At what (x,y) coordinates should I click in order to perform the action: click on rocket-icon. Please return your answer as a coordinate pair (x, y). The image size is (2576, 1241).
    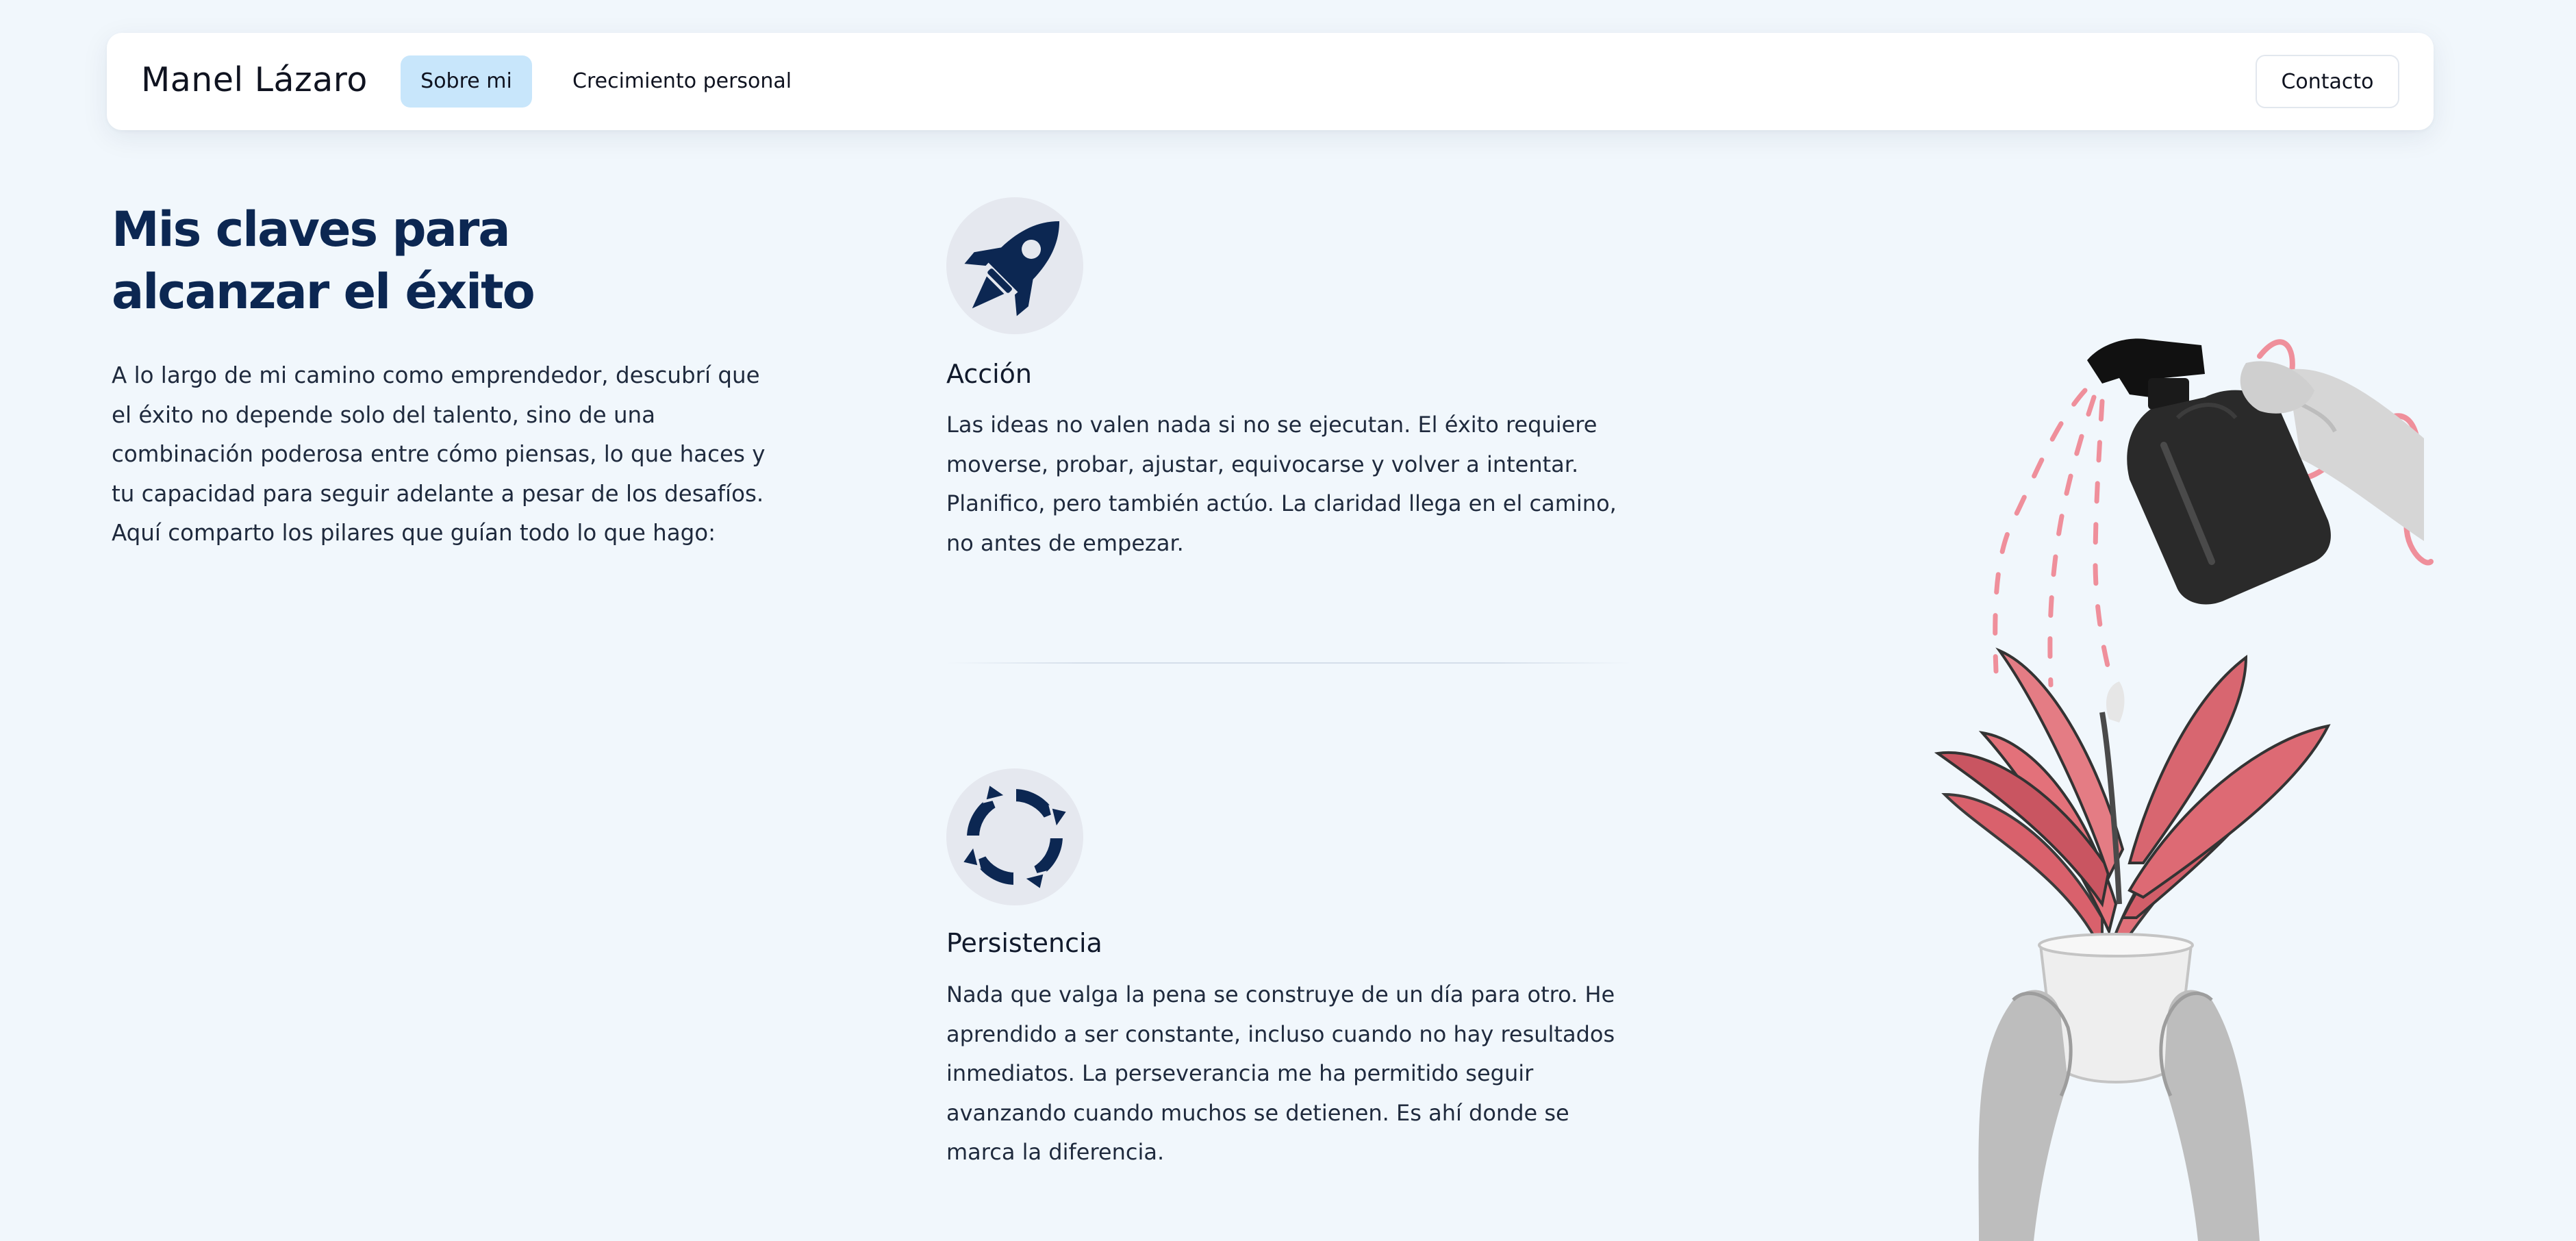
    Looking at the image, I should click on (1015, 265).